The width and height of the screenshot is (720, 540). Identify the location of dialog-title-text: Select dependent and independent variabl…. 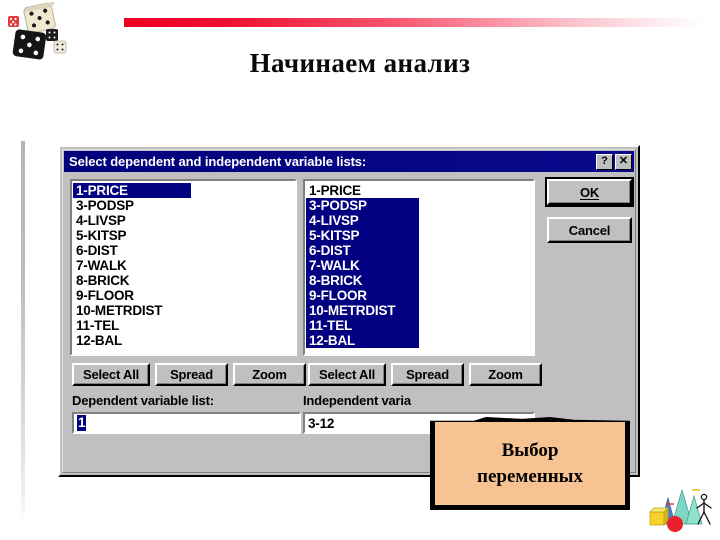
(218, 161).